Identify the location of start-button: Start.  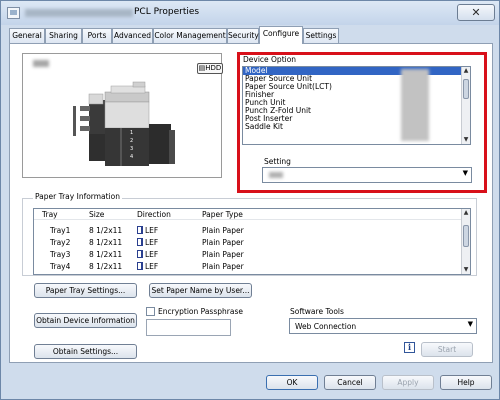
(447, 349).